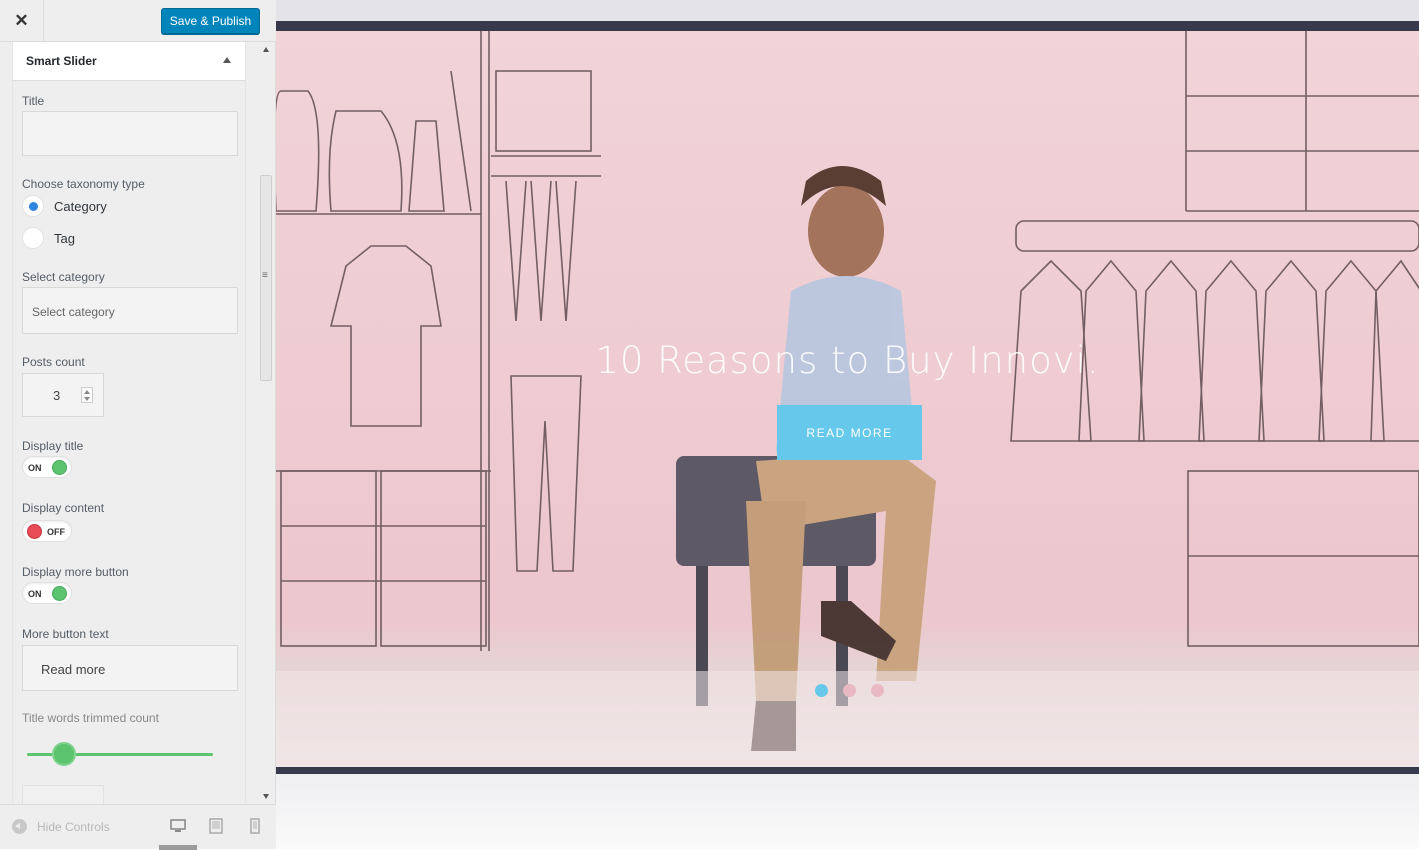 This screenshot has width=1419, height=850. What do you see at coordinates (849, 432) in the screenshot?
I see `read-more-button: READ MORE` at bounding box center [849, 432].